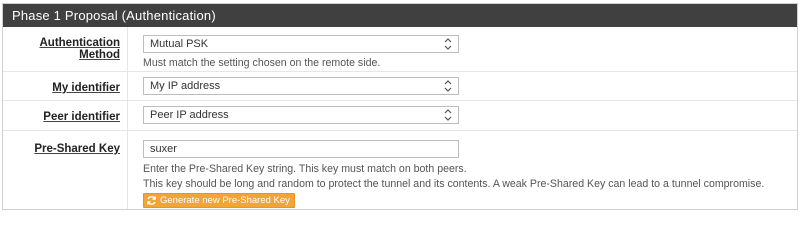 Image resolution: width=800 pixels, height=240 pixels. What do you see at coordinates (77, 149) in the screenshot?
I see `psk-label: Pre-Shared Key` at bounding box center [77, 149].